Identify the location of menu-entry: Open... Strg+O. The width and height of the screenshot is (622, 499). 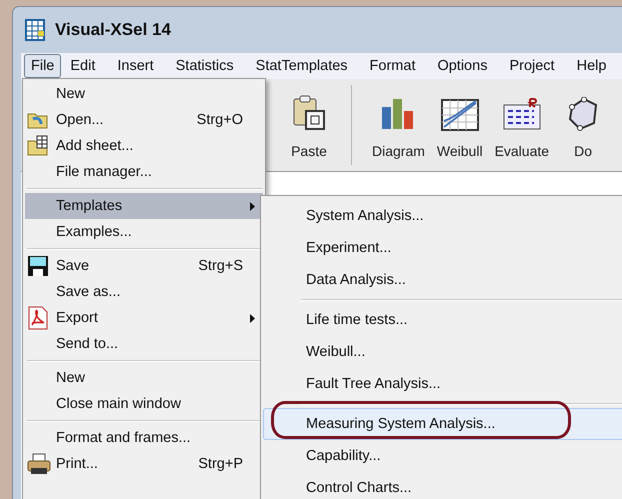
(144, 120).